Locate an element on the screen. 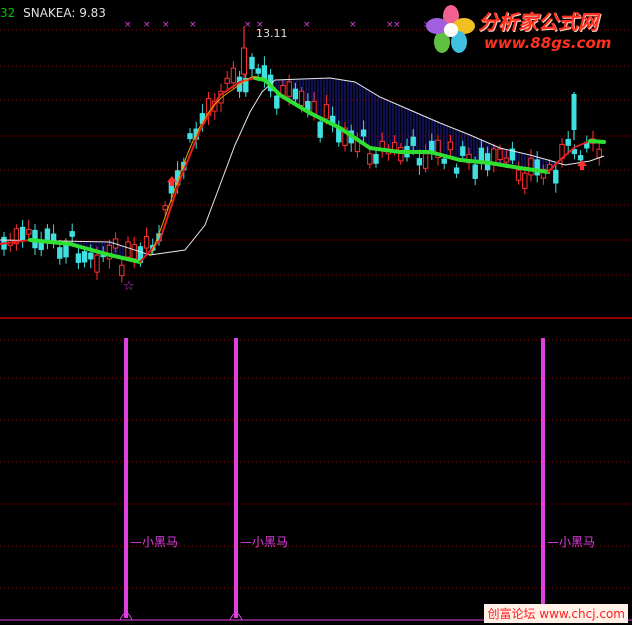  watermark-logo: 分析家公式网 www.88gs.com is located at coordinates (526, 30).